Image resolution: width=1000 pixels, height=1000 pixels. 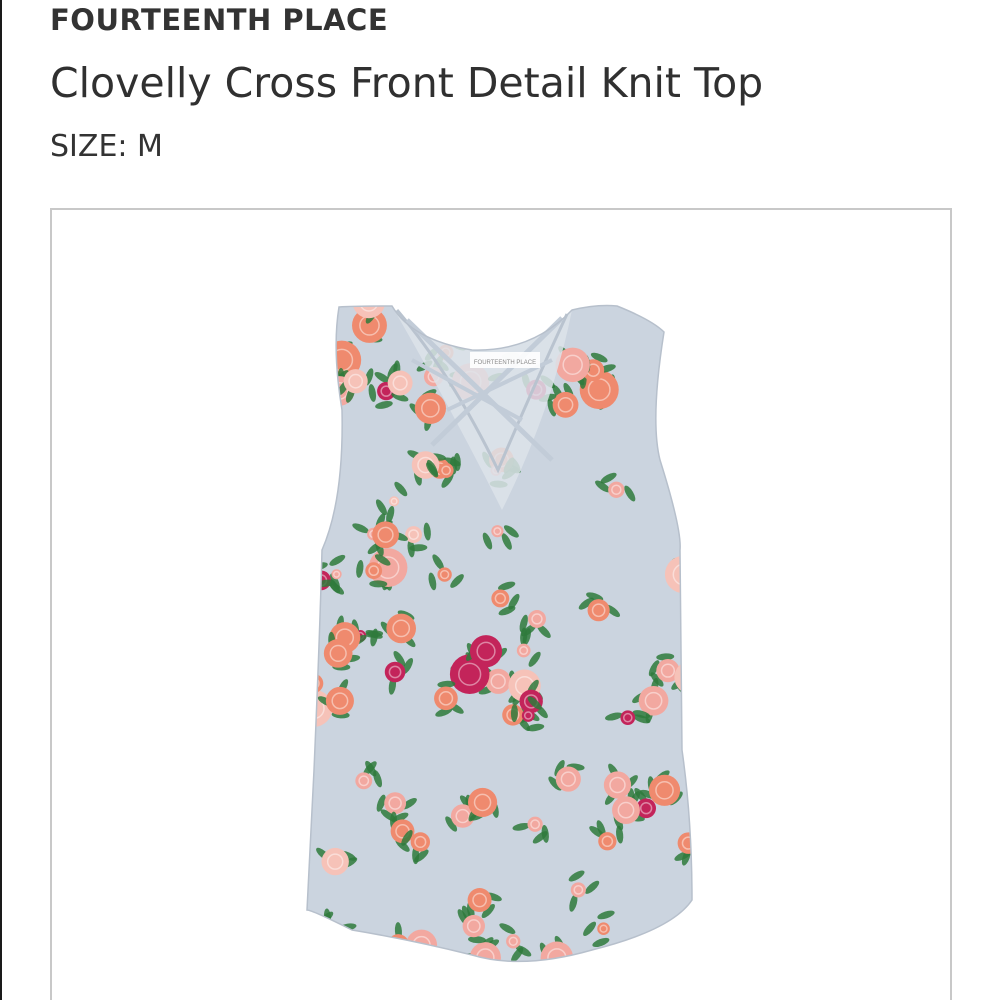 What do you see at coordinates (505, 363) in the screenshot?
I see `svg-text: FOURTEENTH PLACE` at bounding box center [505, 363].